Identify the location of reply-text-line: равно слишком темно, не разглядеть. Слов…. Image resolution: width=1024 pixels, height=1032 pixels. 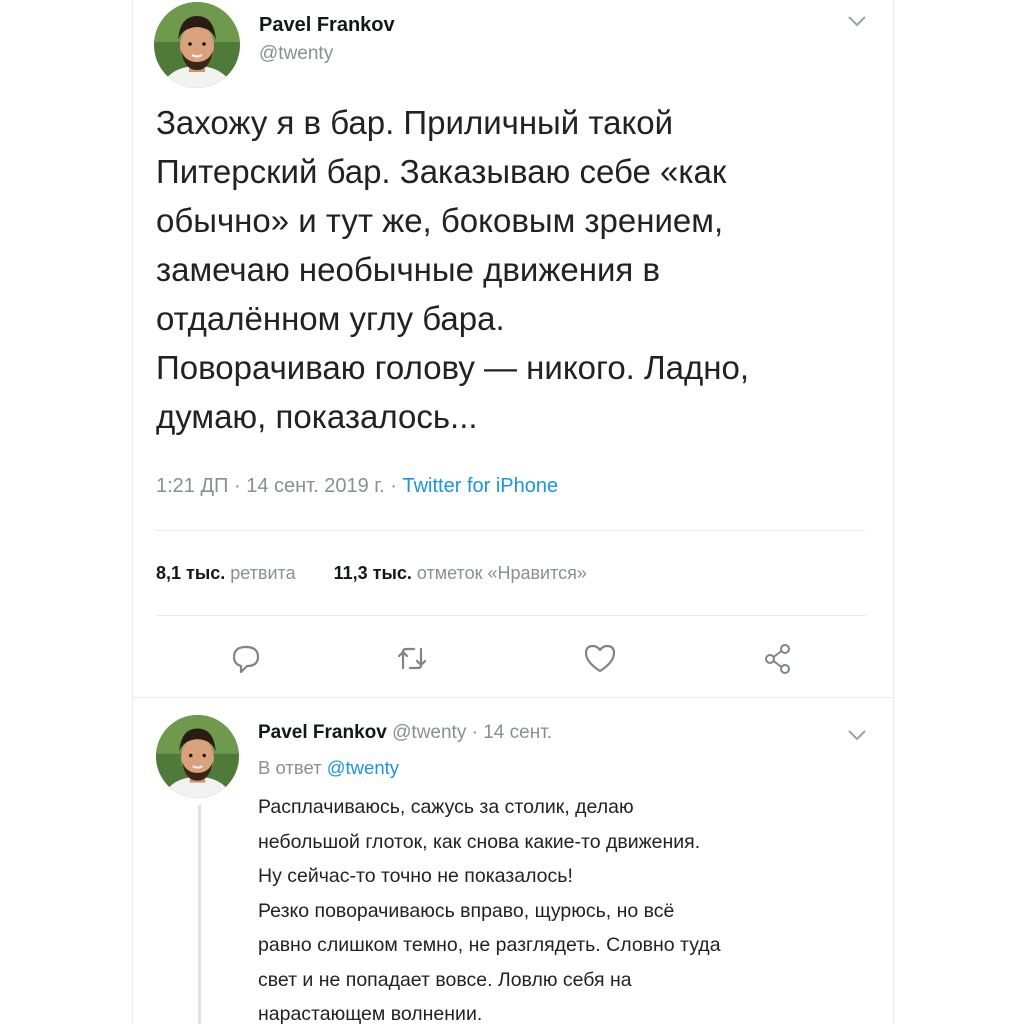
(489, 945).